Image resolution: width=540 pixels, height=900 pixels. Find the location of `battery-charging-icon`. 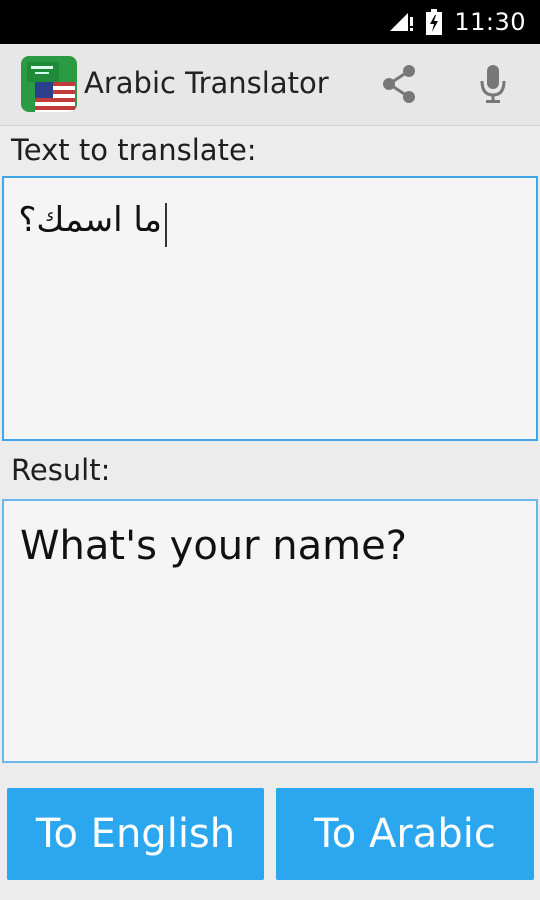

battery-charging-icon is located at coordinates (434, 22).